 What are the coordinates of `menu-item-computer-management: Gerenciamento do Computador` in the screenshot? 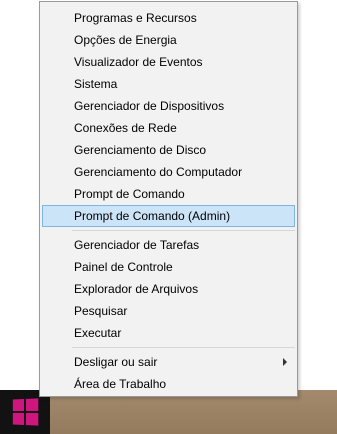 It's located at (168, 172).